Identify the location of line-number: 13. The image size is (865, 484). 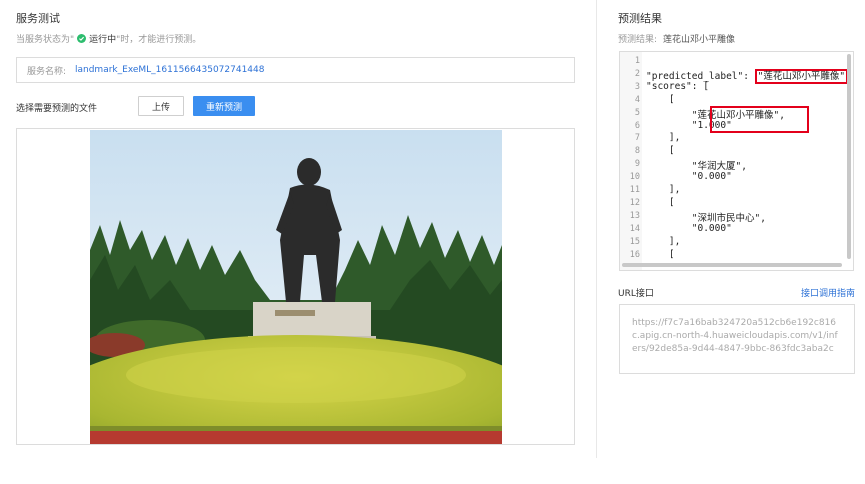
(634, 215).